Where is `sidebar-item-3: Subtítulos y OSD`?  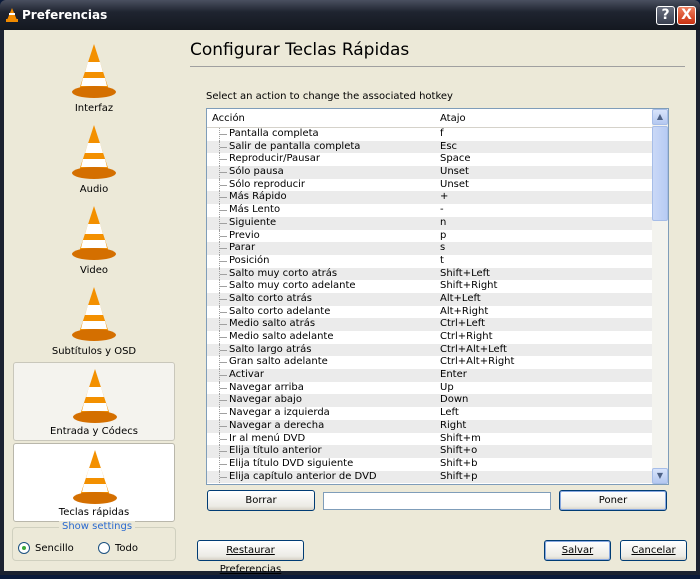
sidebar-item-3: Subtítulos y OSD is located at coordinates (94, 320).